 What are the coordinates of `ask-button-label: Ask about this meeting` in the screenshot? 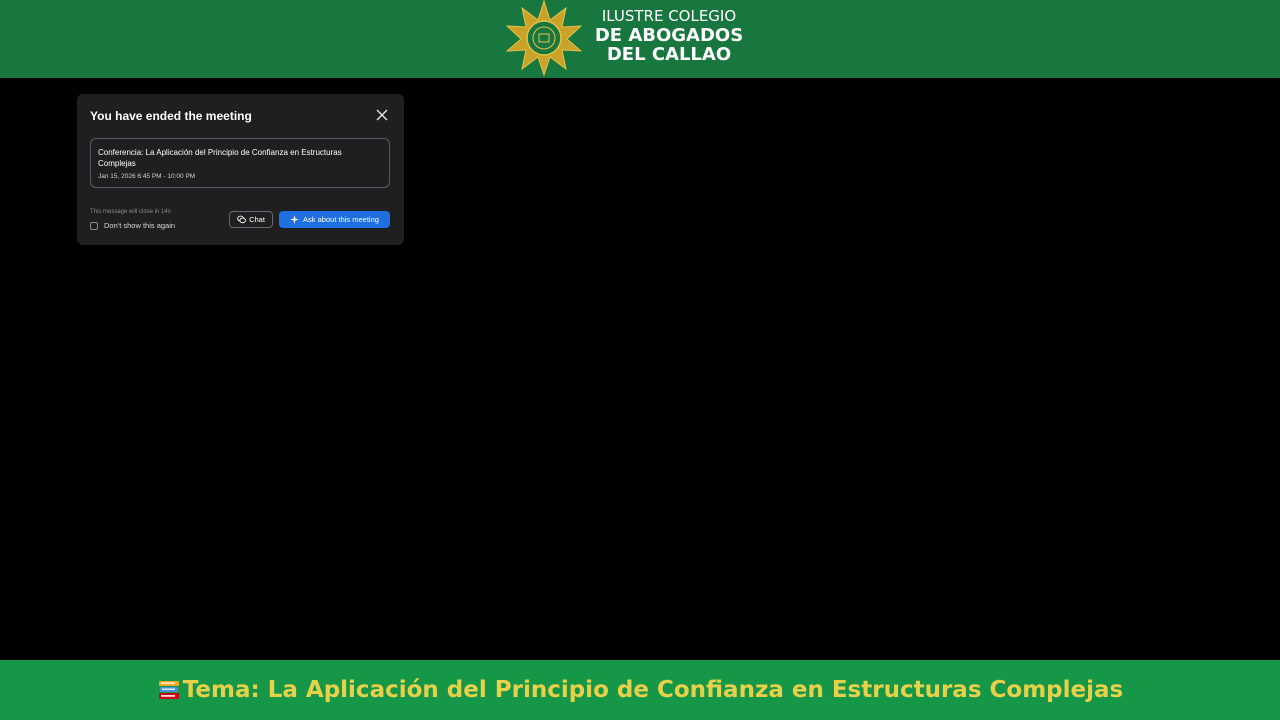 It's located at (341, 219).